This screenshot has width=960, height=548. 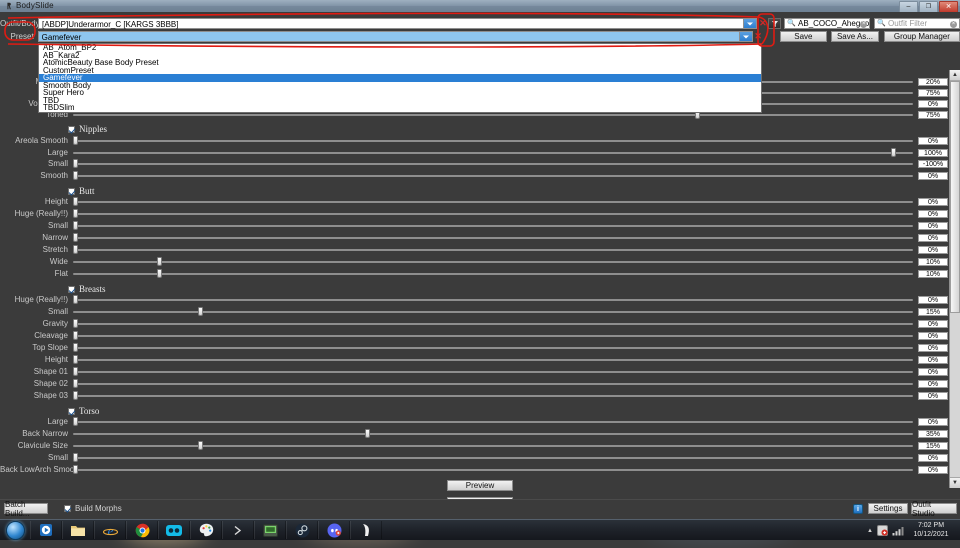 What do you see at coordinates (15, 530) in the screenshot?
I see `start-button` at bounding box center [15, 530].